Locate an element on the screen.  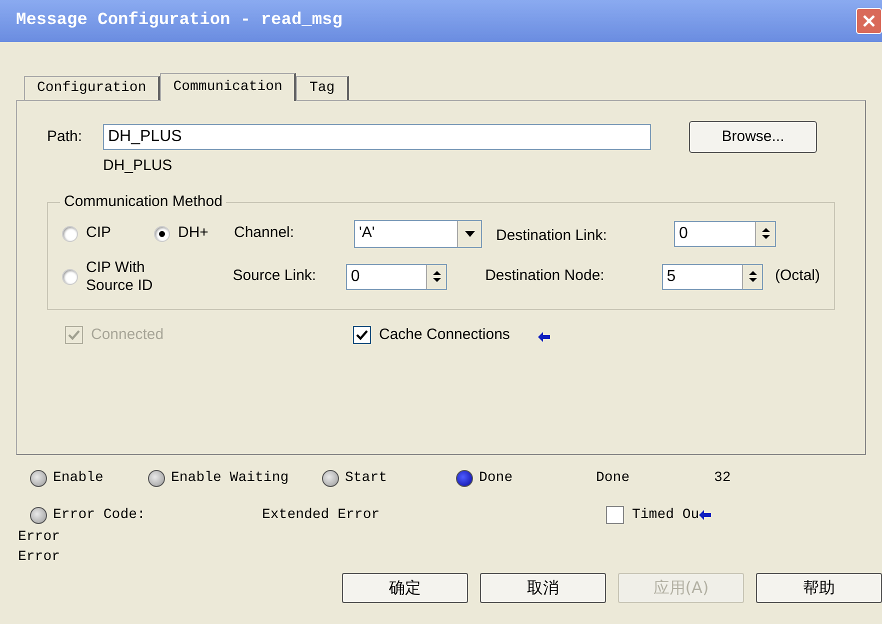
status-label: Enable Waiting is located at coordinates (230, 478).